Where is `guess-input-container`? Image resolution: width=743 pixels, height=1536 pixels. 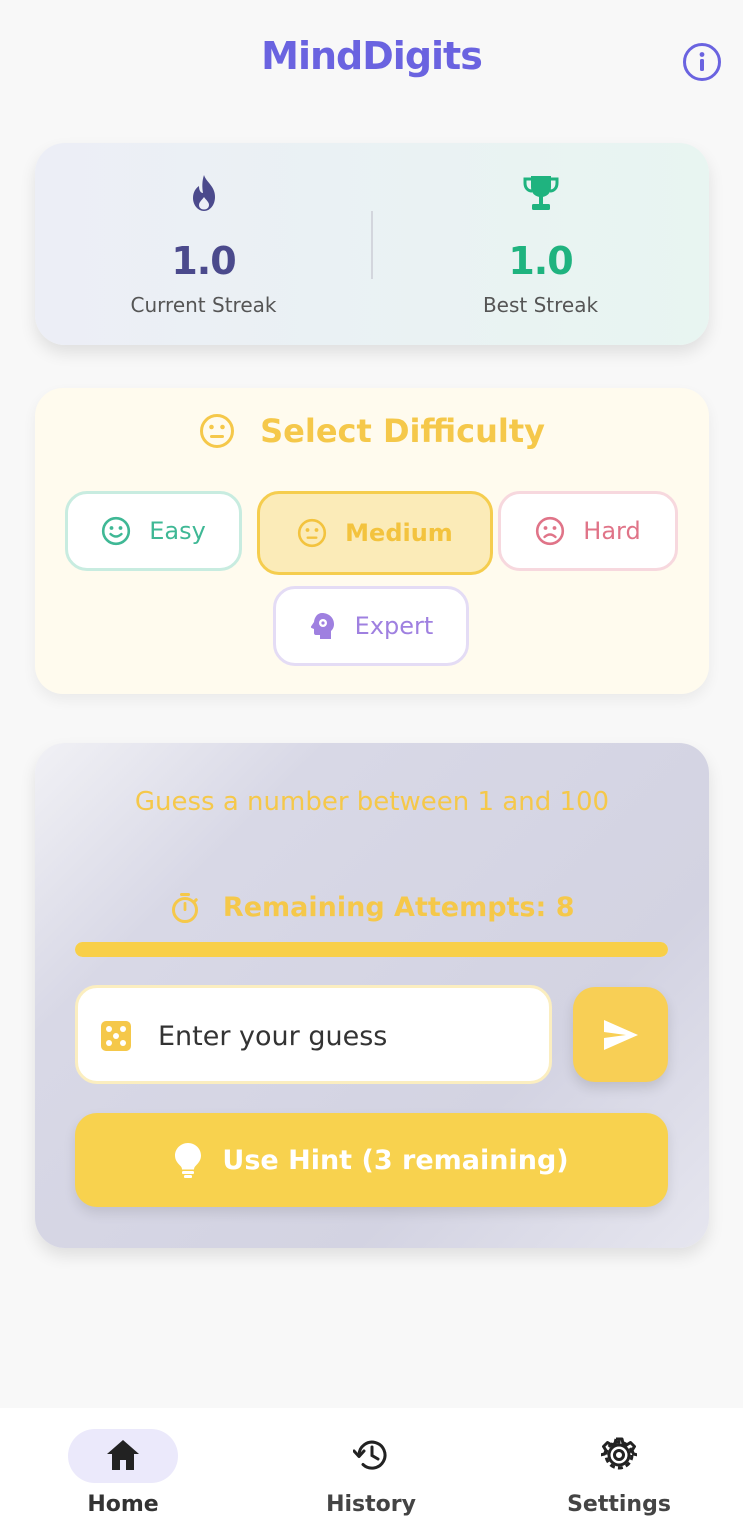
guess-input-container is located at coordinates (313, 1034).